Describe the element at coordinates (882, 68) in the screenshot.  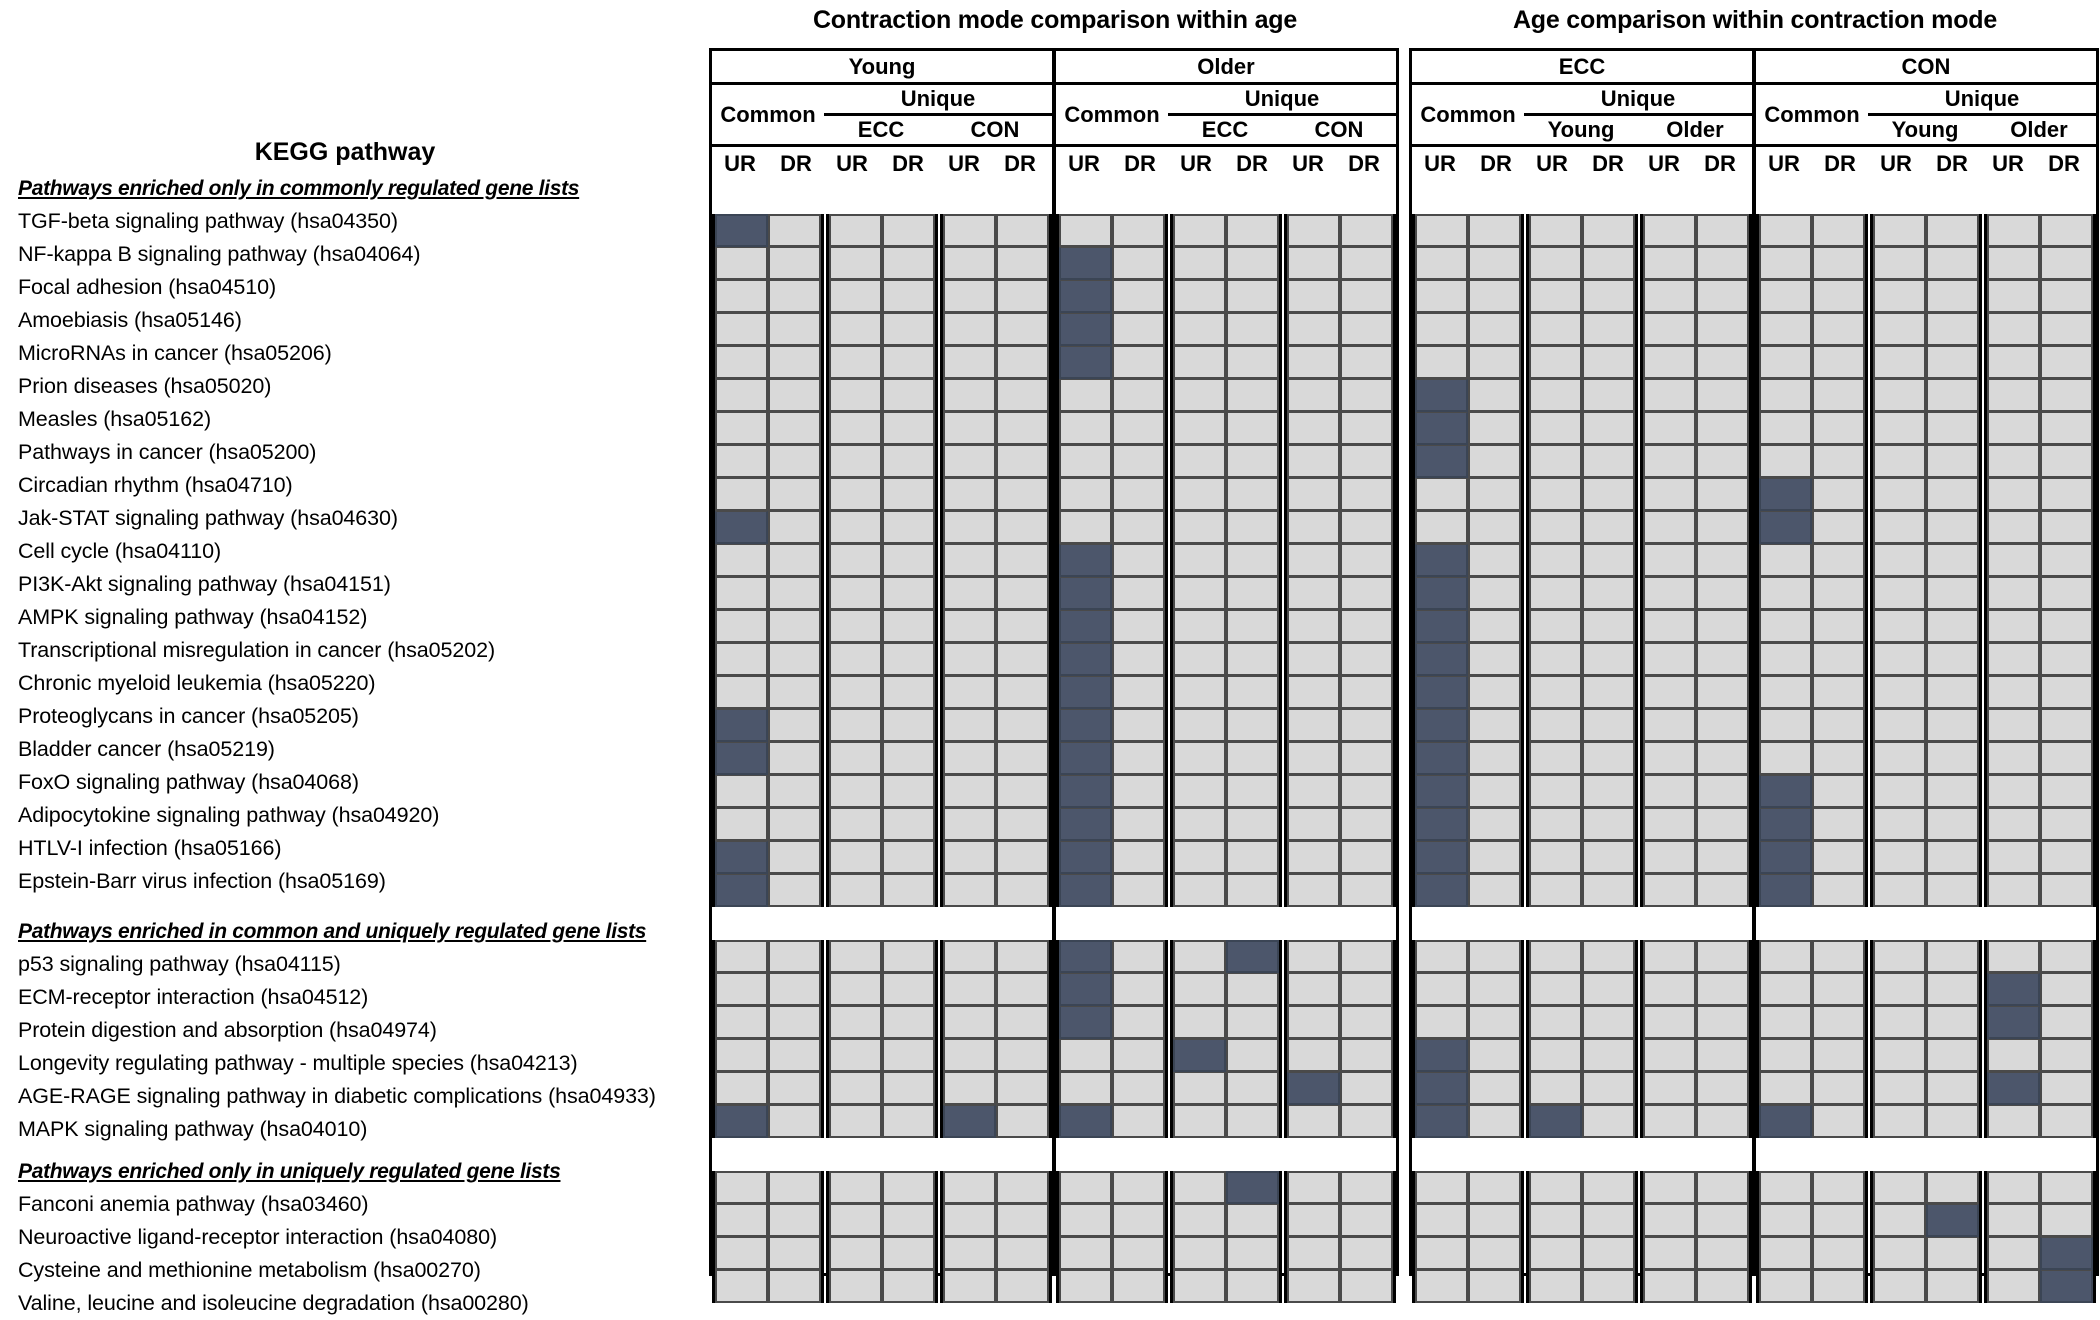
I see `panel-header-young: Young` at that location.